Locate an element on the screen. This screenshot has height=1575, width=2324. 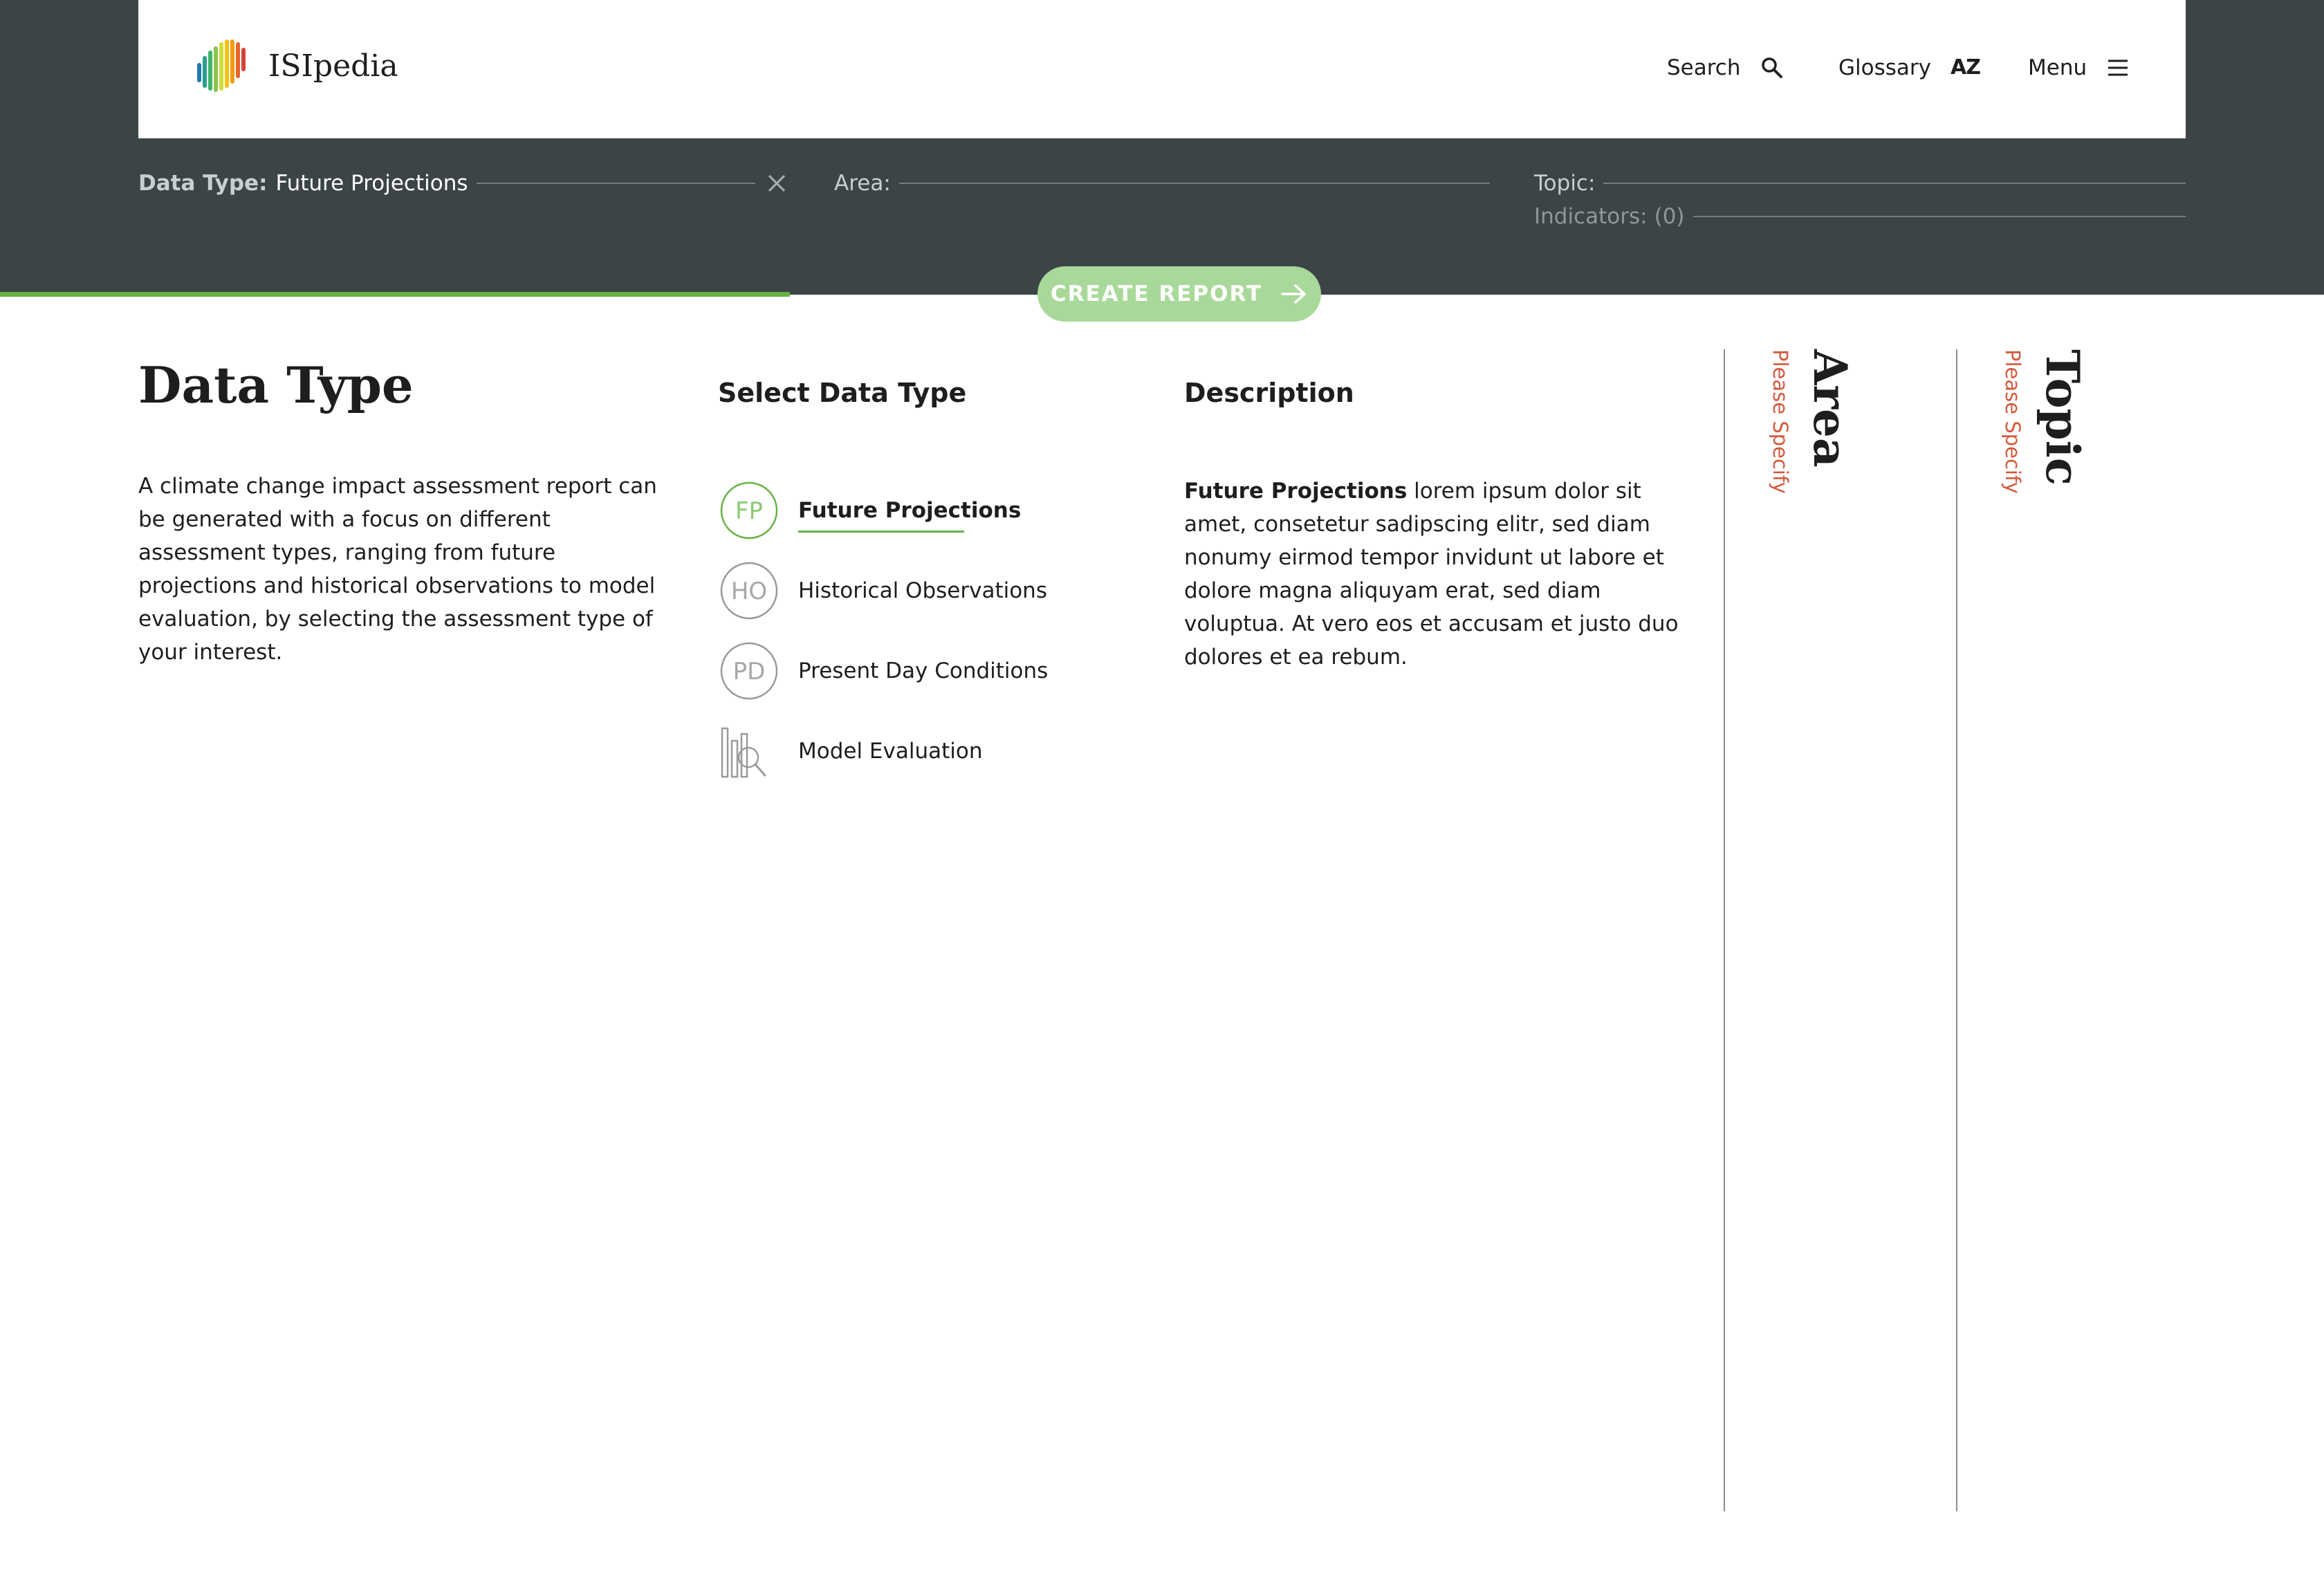
filter-data-type-label: Data Type: is located at coordinates (203, 184).